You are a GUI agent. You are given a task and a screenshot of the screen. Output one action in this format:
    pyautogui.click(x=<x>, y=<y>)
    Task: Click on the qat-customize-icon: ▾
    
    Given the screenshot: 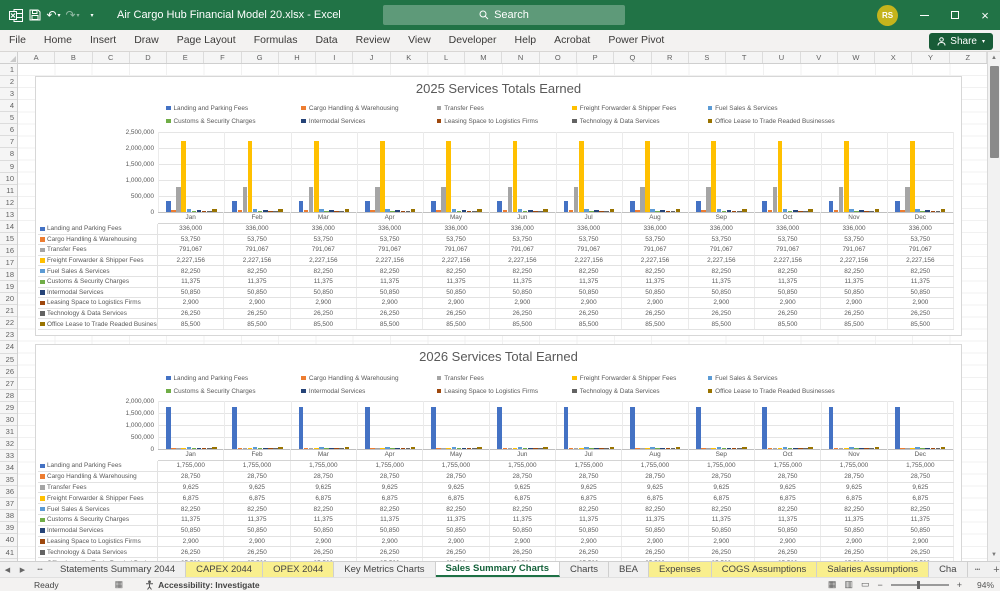 What is the action you would take?
    pyautogui.click(x=91, y=15)
    